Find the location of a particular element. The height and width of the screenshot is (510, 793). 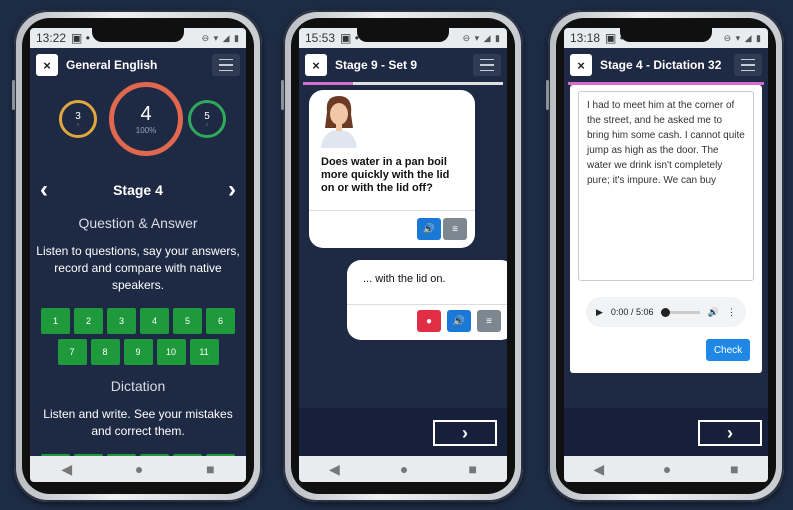

score-circles: 3 ○ 4 100% 5 ○ is located at coordinates (138, 130).